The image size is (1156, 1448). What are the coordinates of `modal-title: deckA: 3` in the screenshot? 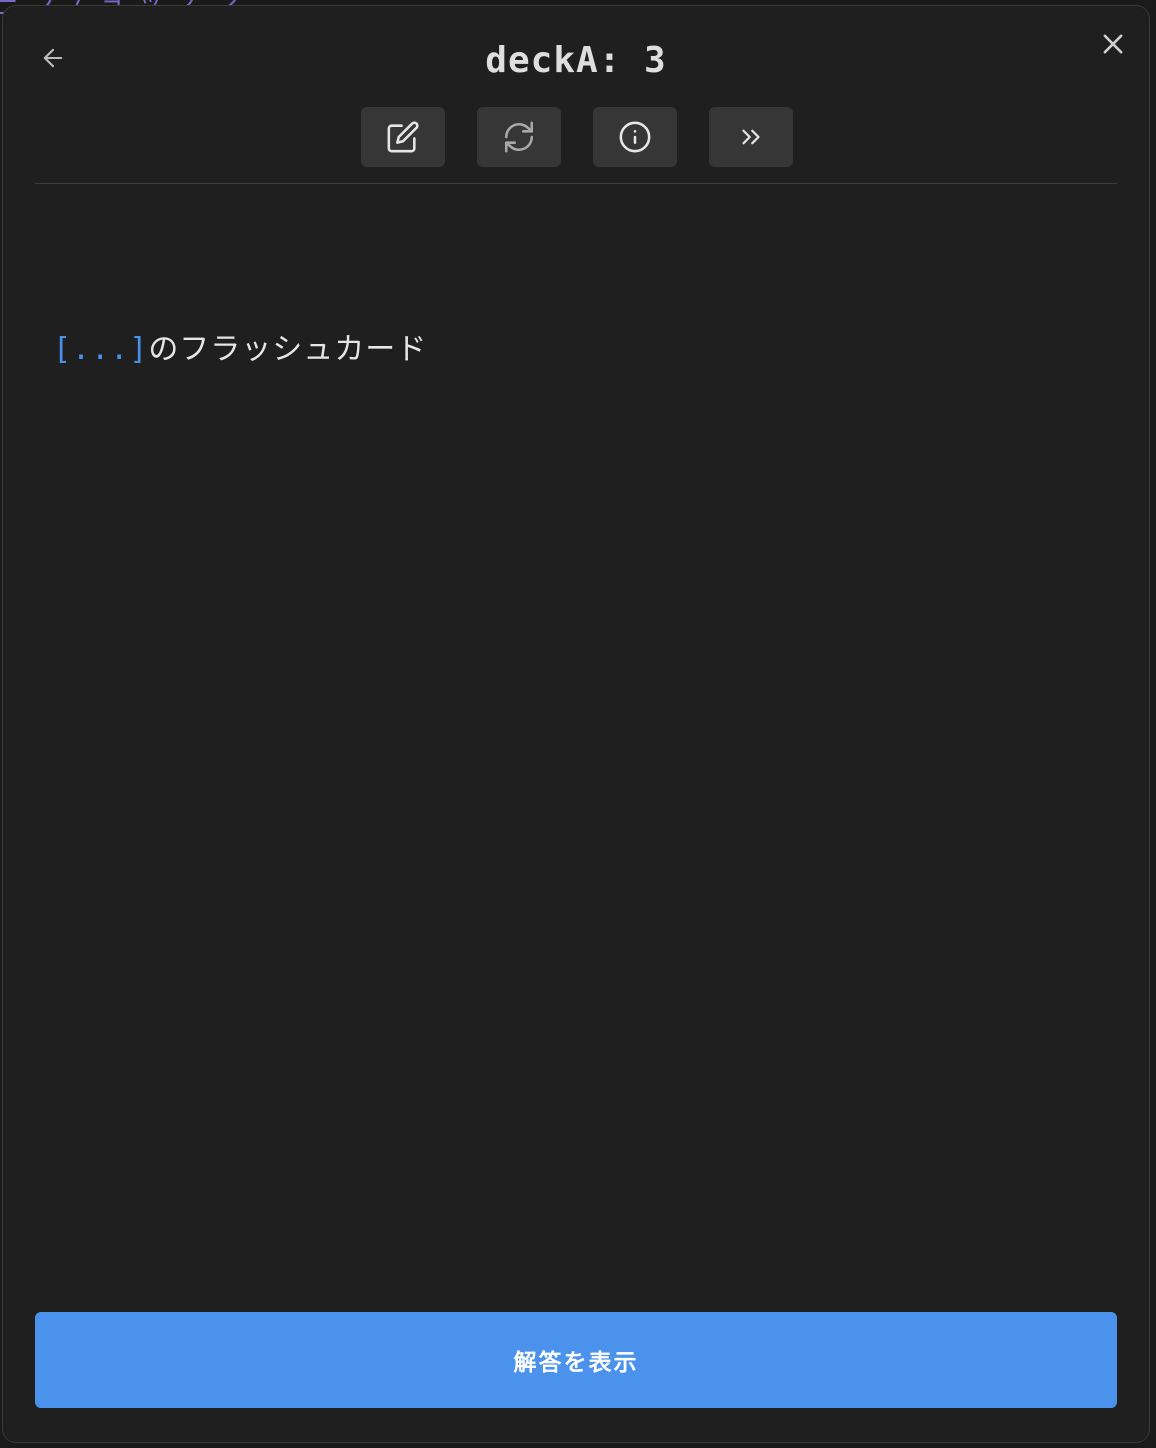 It's located at (576, 60).